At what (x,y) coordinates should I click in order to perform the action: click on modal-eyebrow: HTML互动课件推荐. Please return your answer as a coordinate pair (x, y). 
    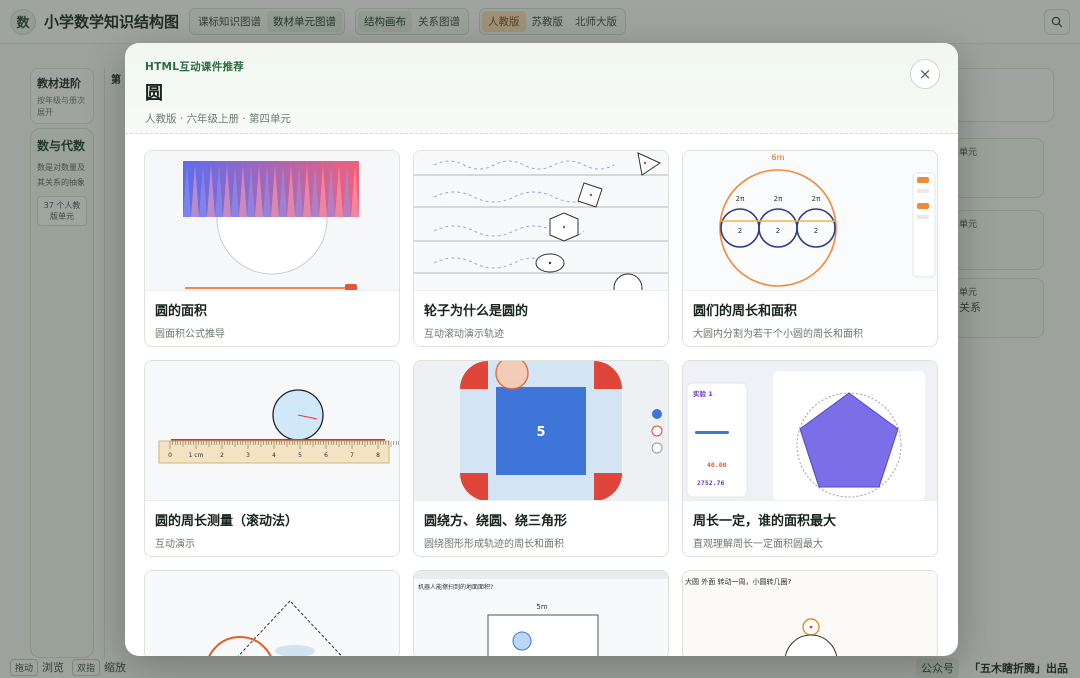
    Looking at the image, I should click on (195, 67).